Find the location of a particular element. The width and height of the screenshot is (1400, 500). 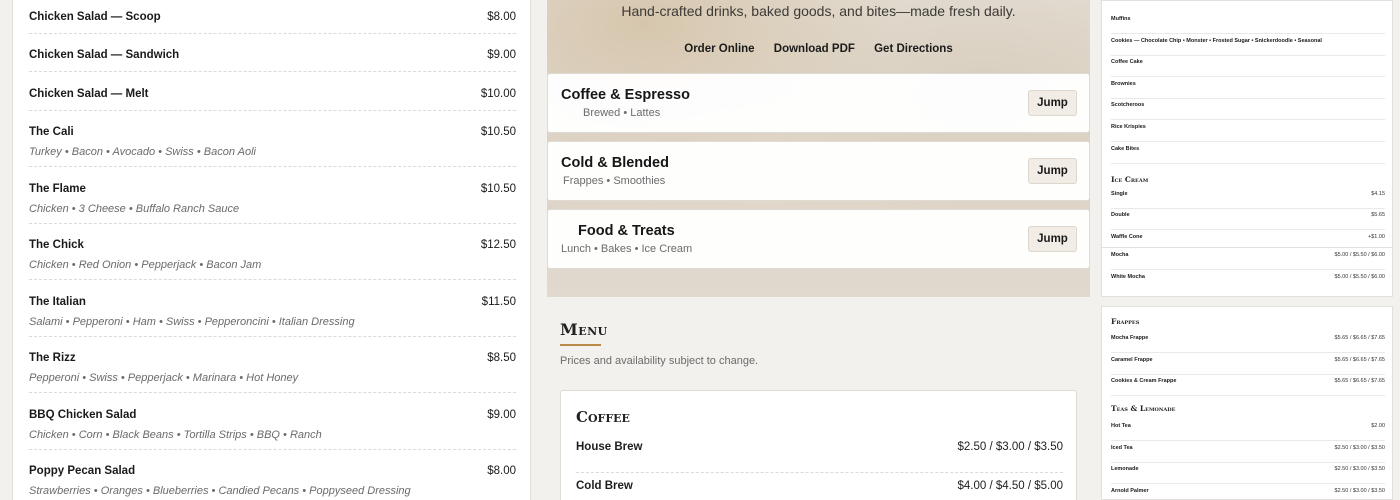

category-subtitle: Lunch • Bakes • Ice Cream is located at coordinates (627, 249).